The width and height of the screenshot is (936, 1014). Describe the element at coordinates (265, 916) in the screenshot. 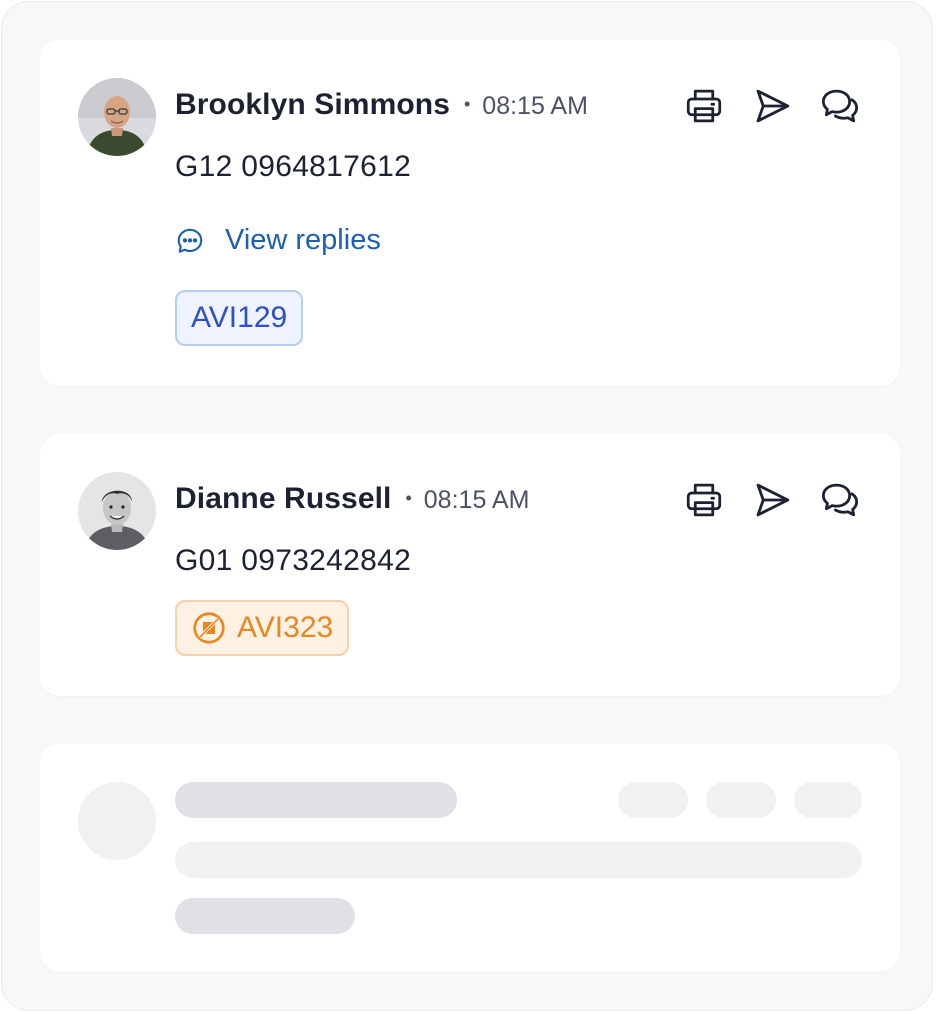

I see `skeleton-tag-line` at that location.